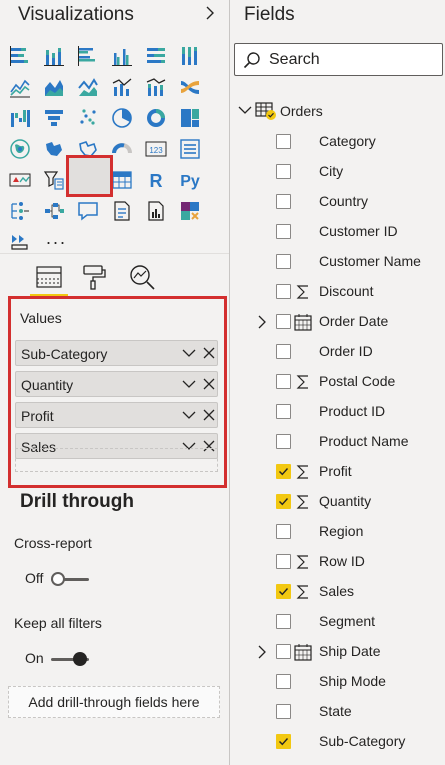 The image size is (445, 765). Describe the element at coordinates (60, 659) in the screenshot. I see `keep-filters-toggle: On` at that location.